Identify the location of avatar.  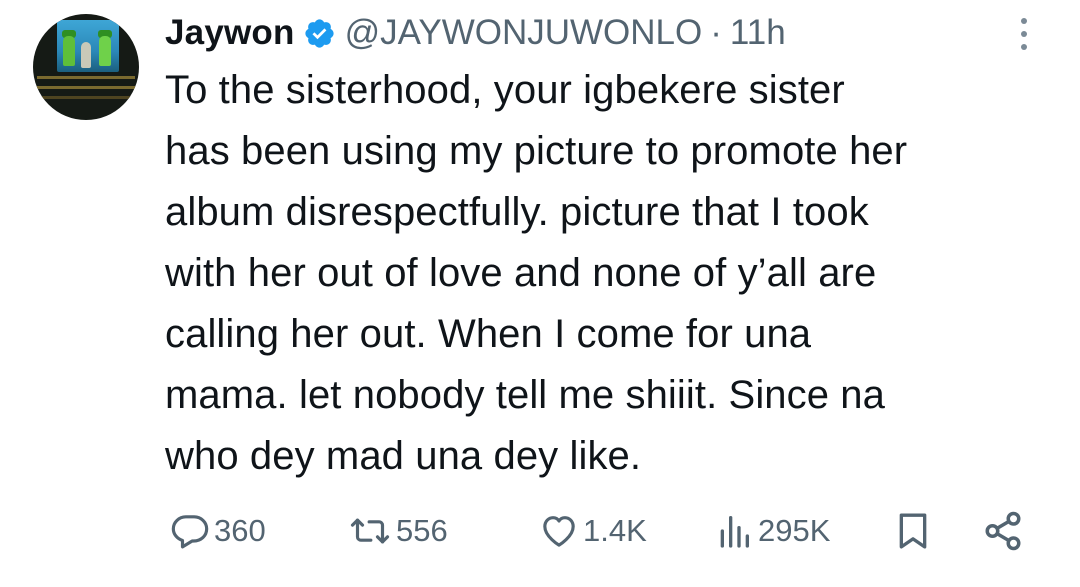
(86, 67).